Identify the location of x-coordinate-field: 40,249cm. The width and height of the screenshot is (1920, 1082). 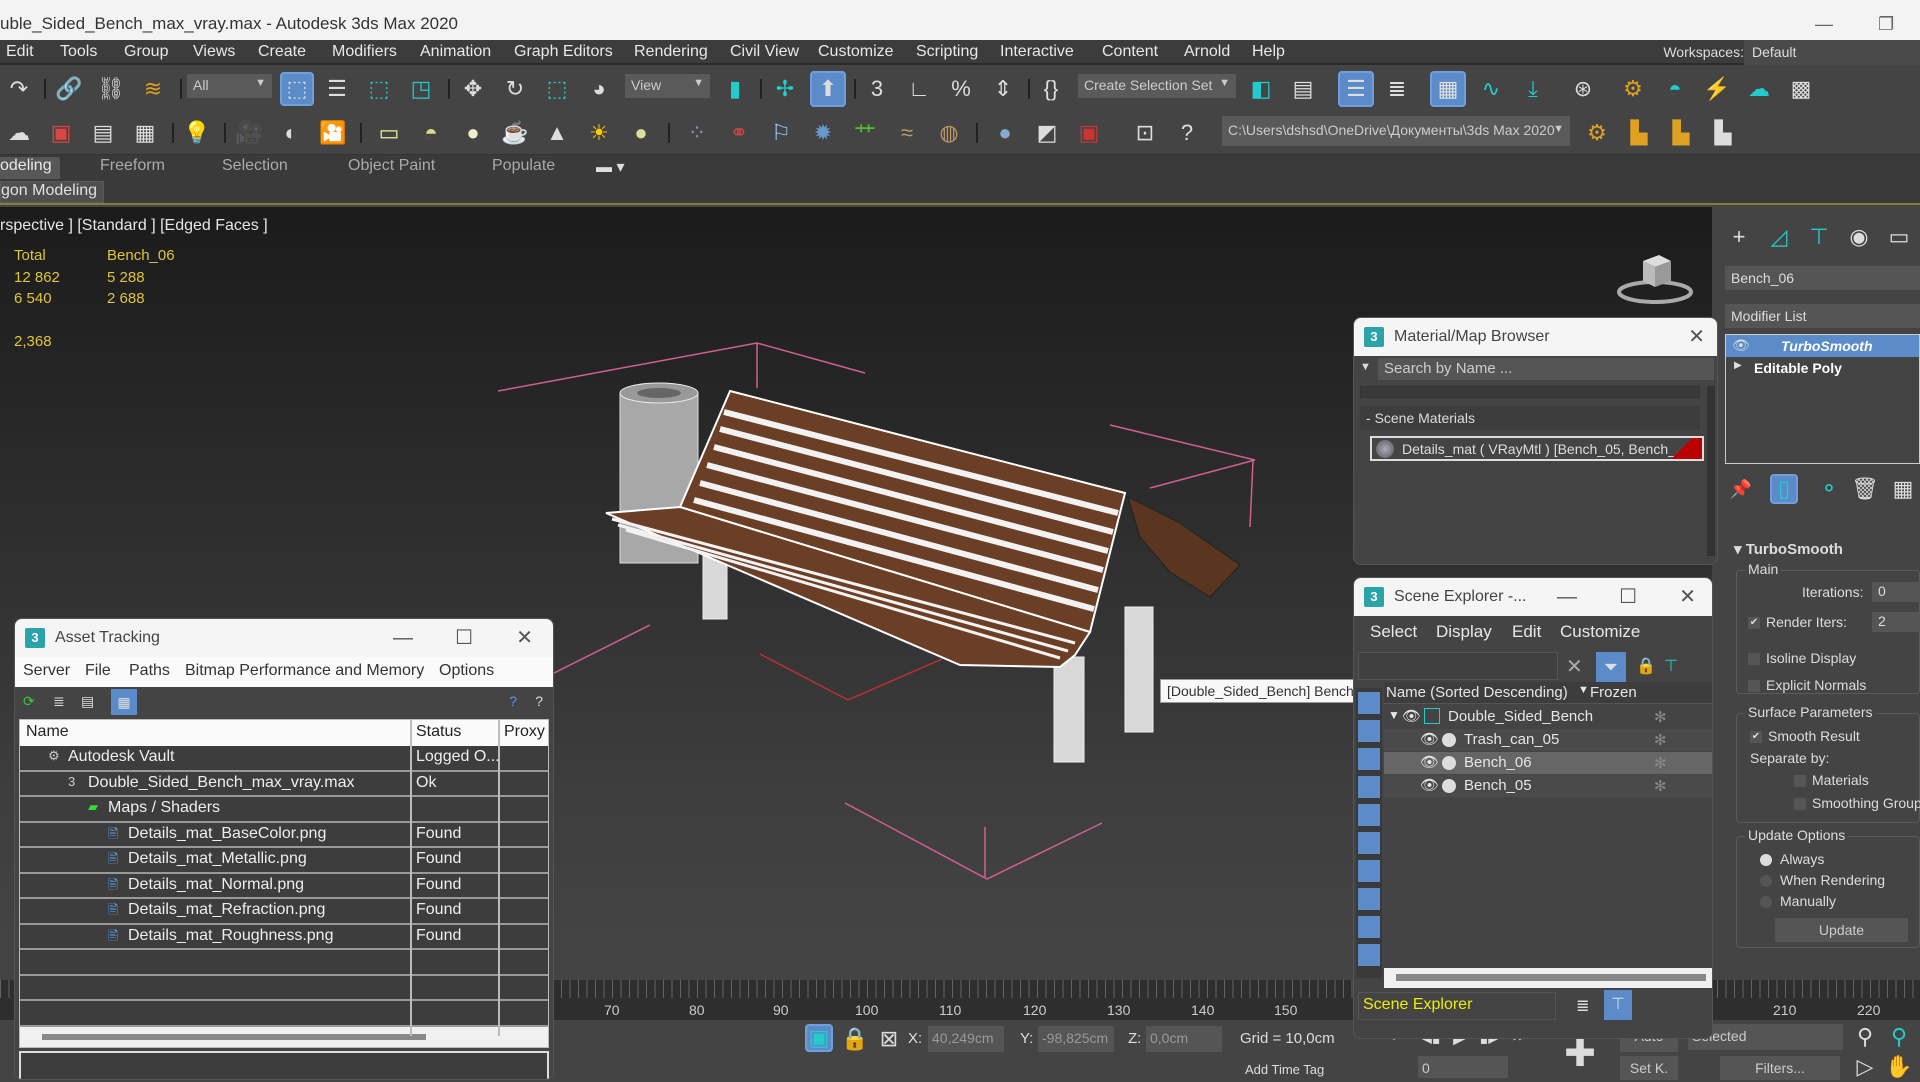
(966, 1039).